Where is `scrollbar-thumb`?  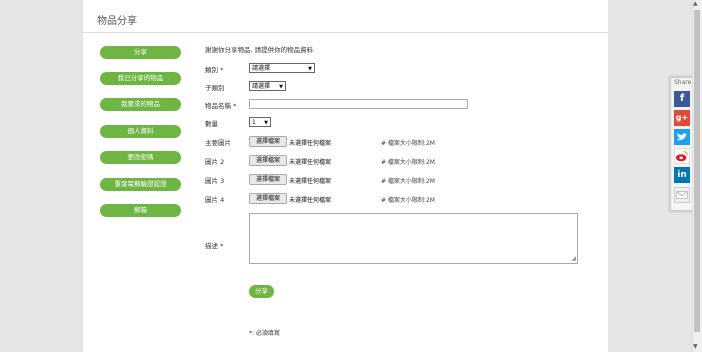 scrollbar-thumb is located at coordinates (697, 171).